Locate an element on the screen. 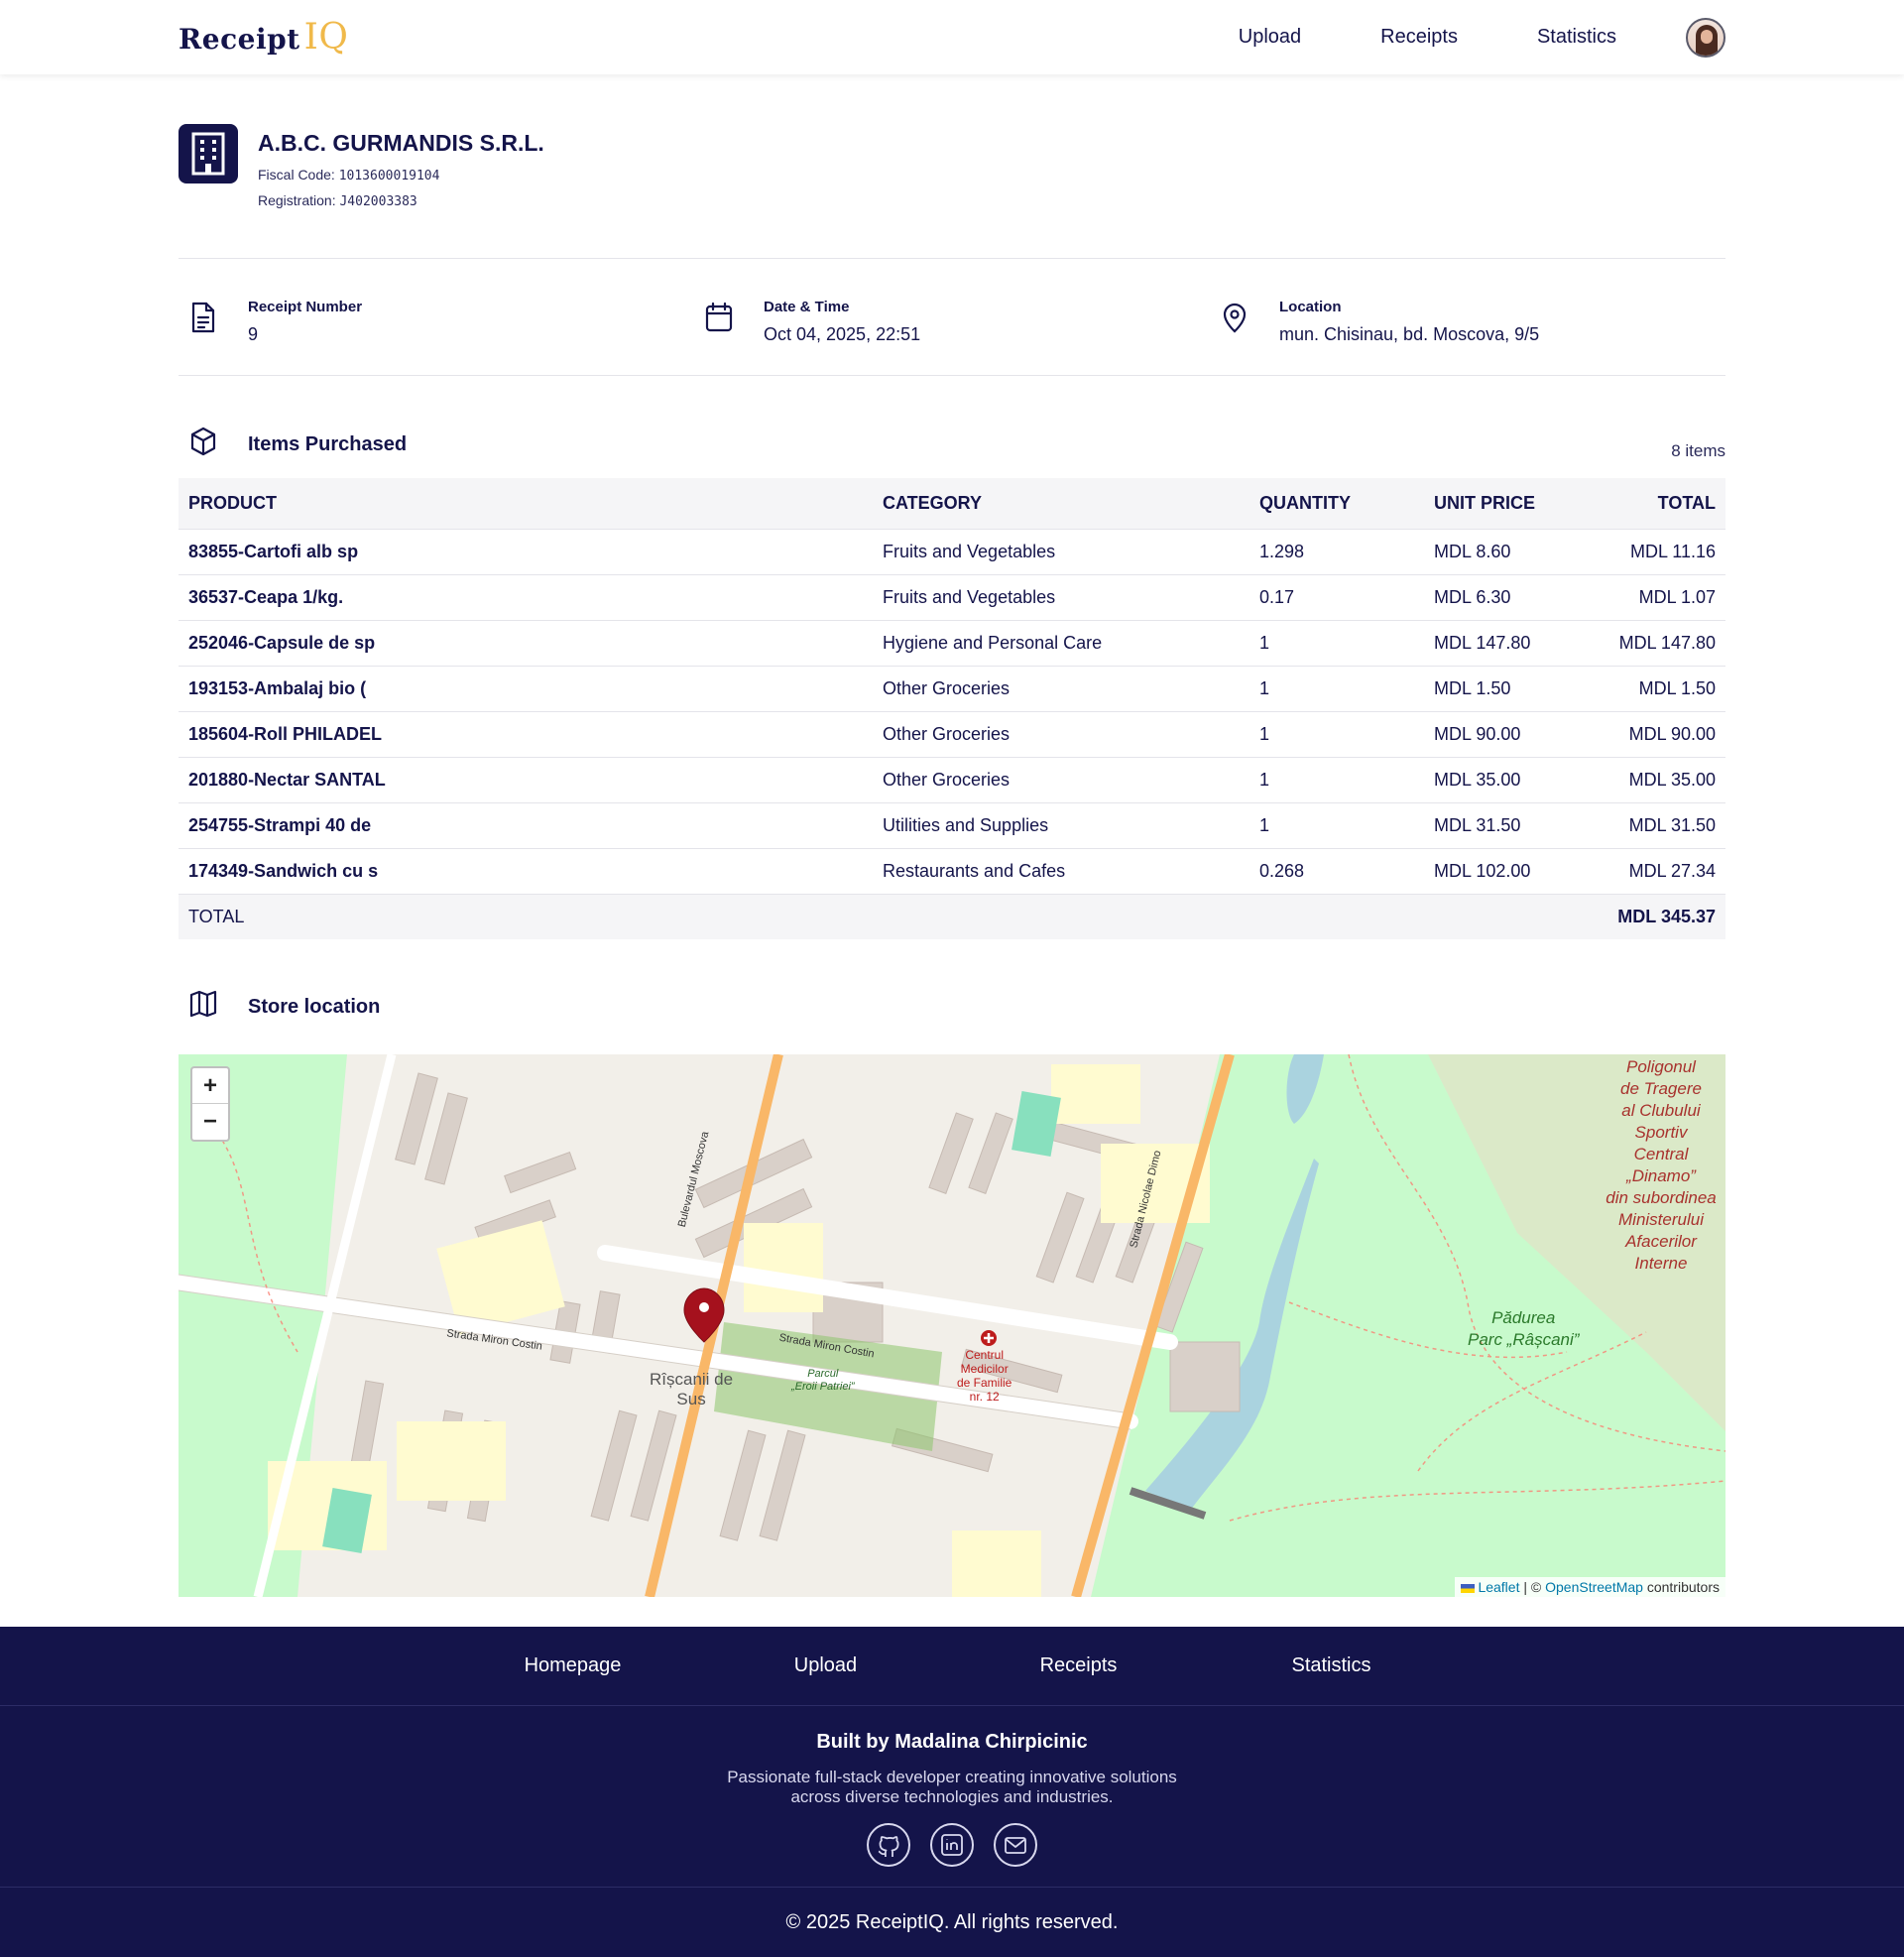 The width and height of the screenshot is (1904, 1957). map-icon is located at coordinates (203, 1007).